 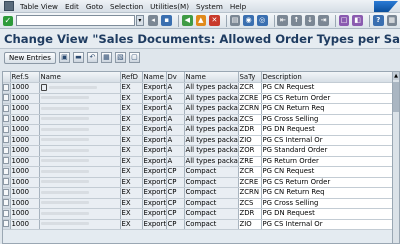 I want to click on exit-icon: ▲, so click(x=201, y=20).